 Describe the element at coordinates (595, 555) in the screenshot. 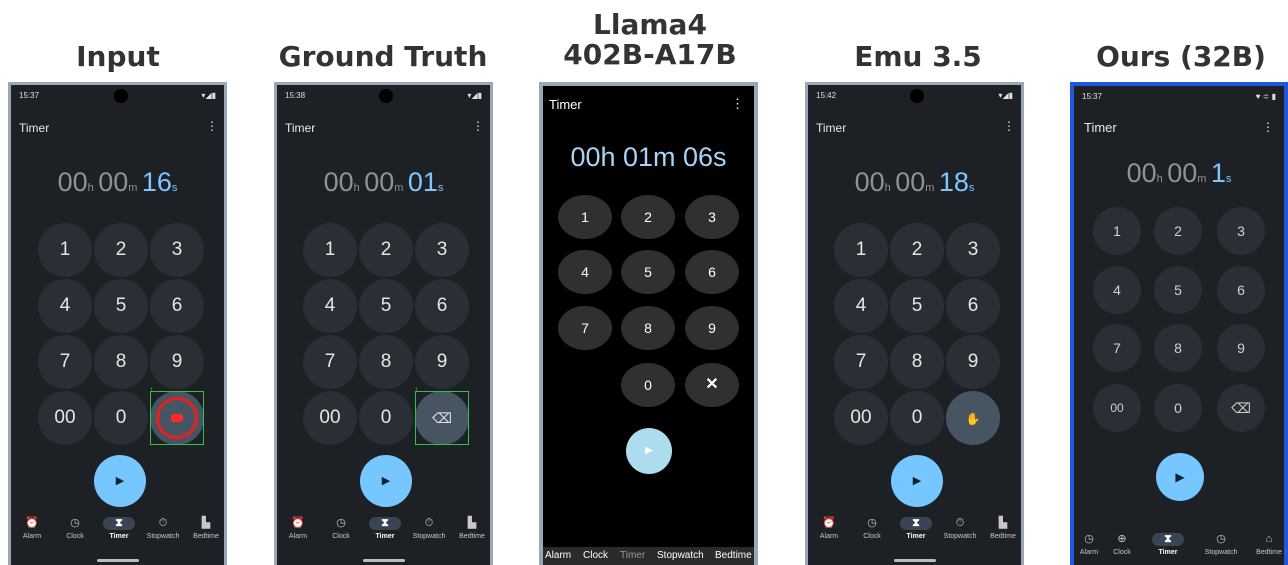

I see `nav-clock: Clock` at that location.